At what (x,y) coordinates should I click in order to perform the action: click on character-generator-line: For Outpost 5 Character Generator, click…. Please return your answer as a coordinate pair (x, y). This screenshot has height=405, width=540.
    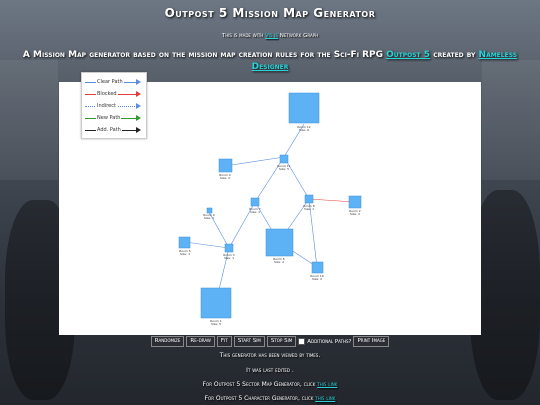
    Looking at the image, I should click on (270, 398).